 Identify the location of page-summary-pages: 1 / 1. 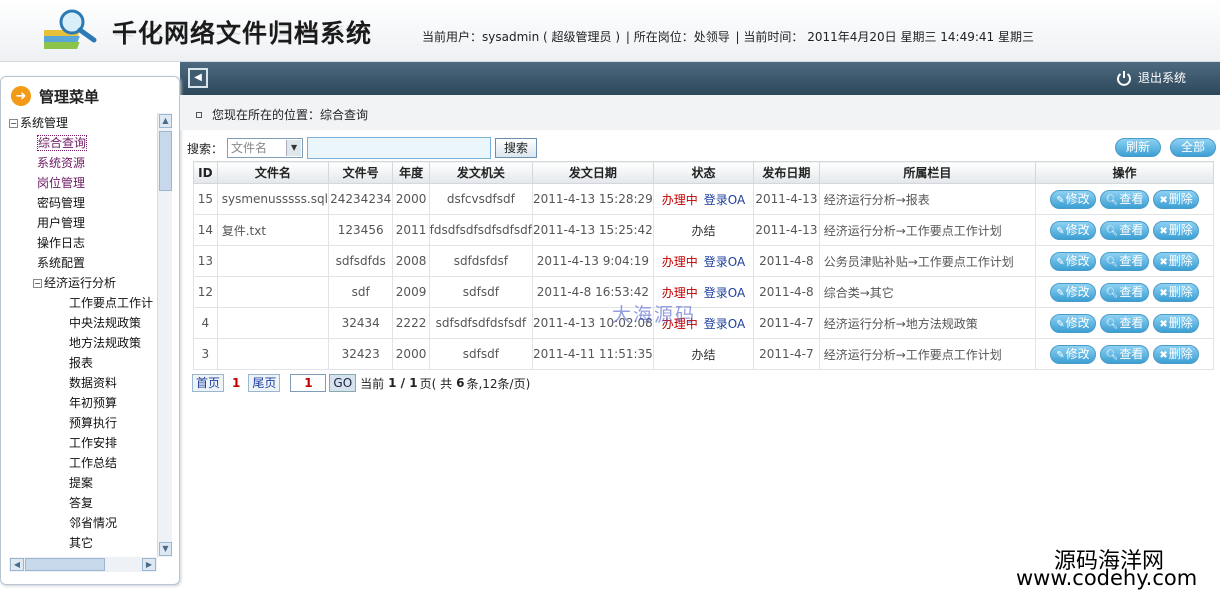
(403, 383).